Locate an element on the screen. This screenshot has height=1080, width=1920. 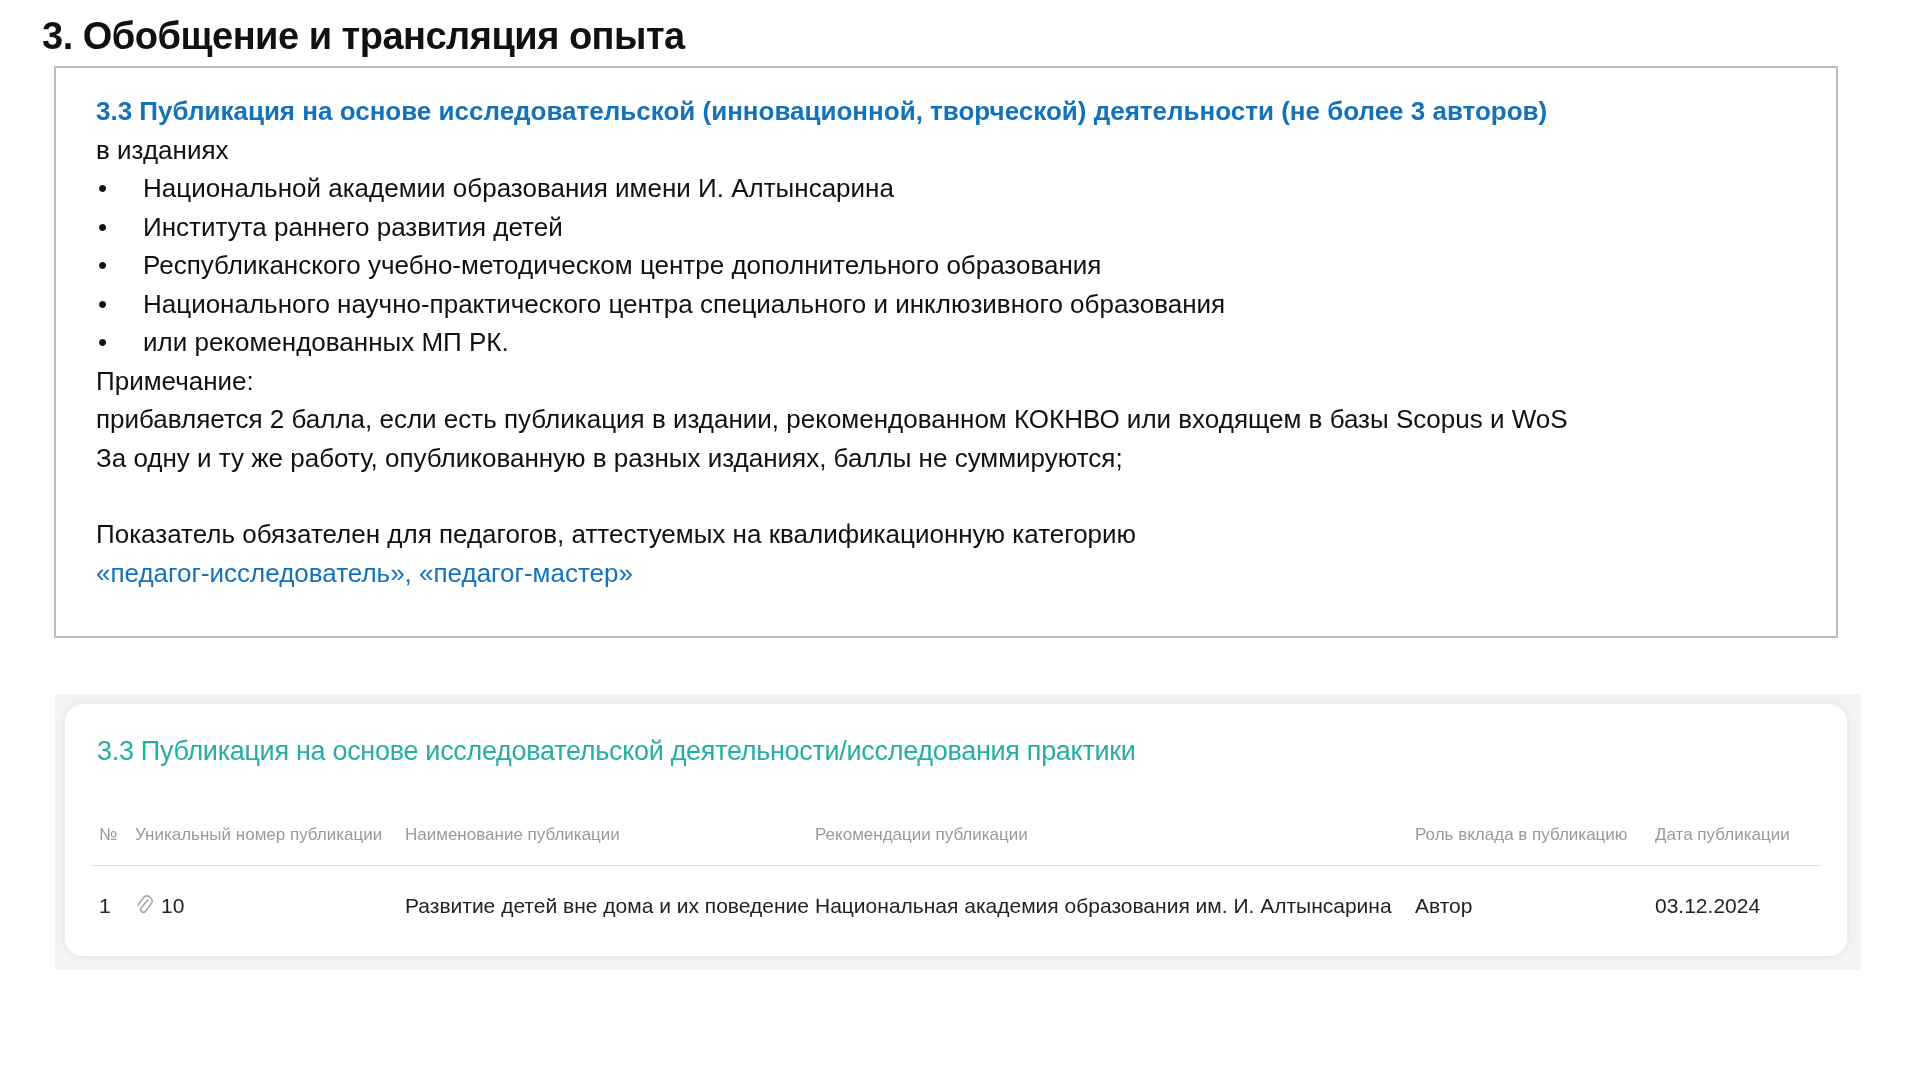
criteria-heading: 3.3 Публикация на основе исследовательской (инновационной, творческой) деятельности (не более 3 авторов) is located at coordinates (822, 111).